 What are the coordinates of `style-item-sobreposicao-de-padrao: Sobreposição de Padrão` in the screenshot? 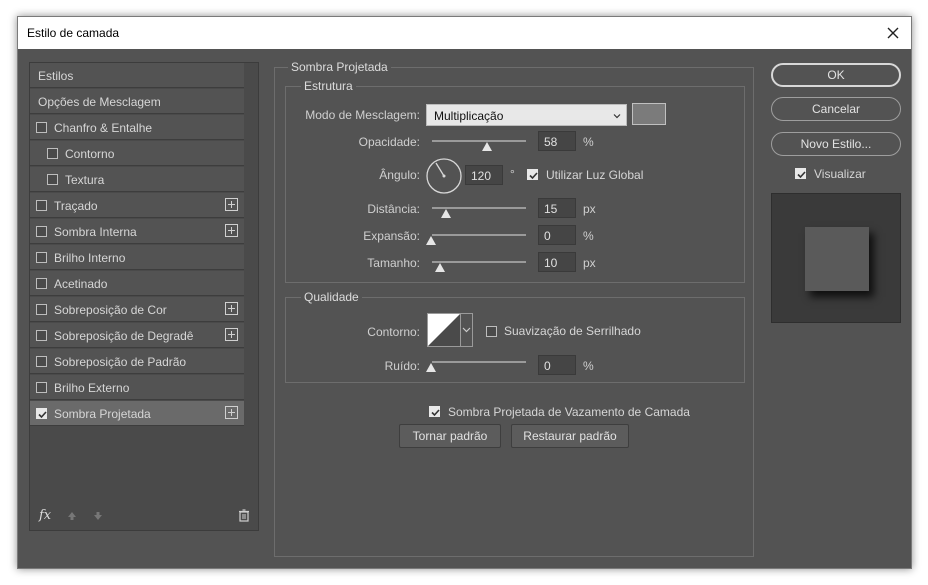 It's located at (137, 361).